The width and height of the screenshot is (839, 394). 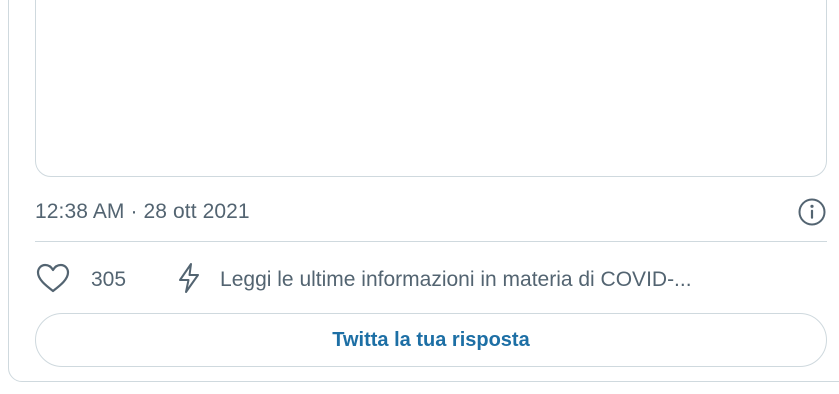 What do you see at coordinates (812, 212) in the screenshot?
I see `info-icon` at bounding box center [812, 212].